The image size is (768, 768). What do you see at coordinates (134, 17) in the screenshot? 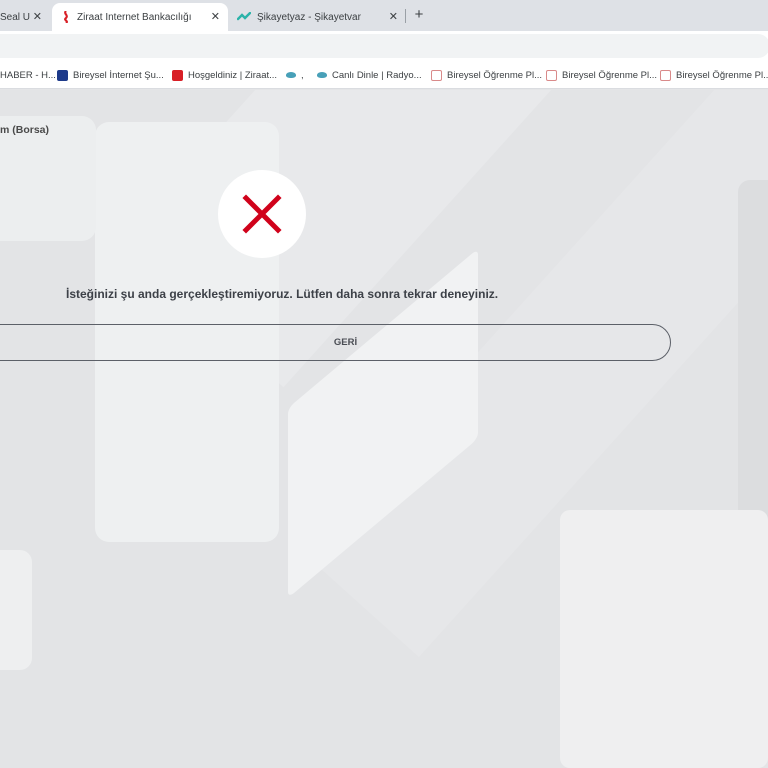
I see `tab-title: Ziraat İnternet Bankacılığı` at bounding box center [134, 17].